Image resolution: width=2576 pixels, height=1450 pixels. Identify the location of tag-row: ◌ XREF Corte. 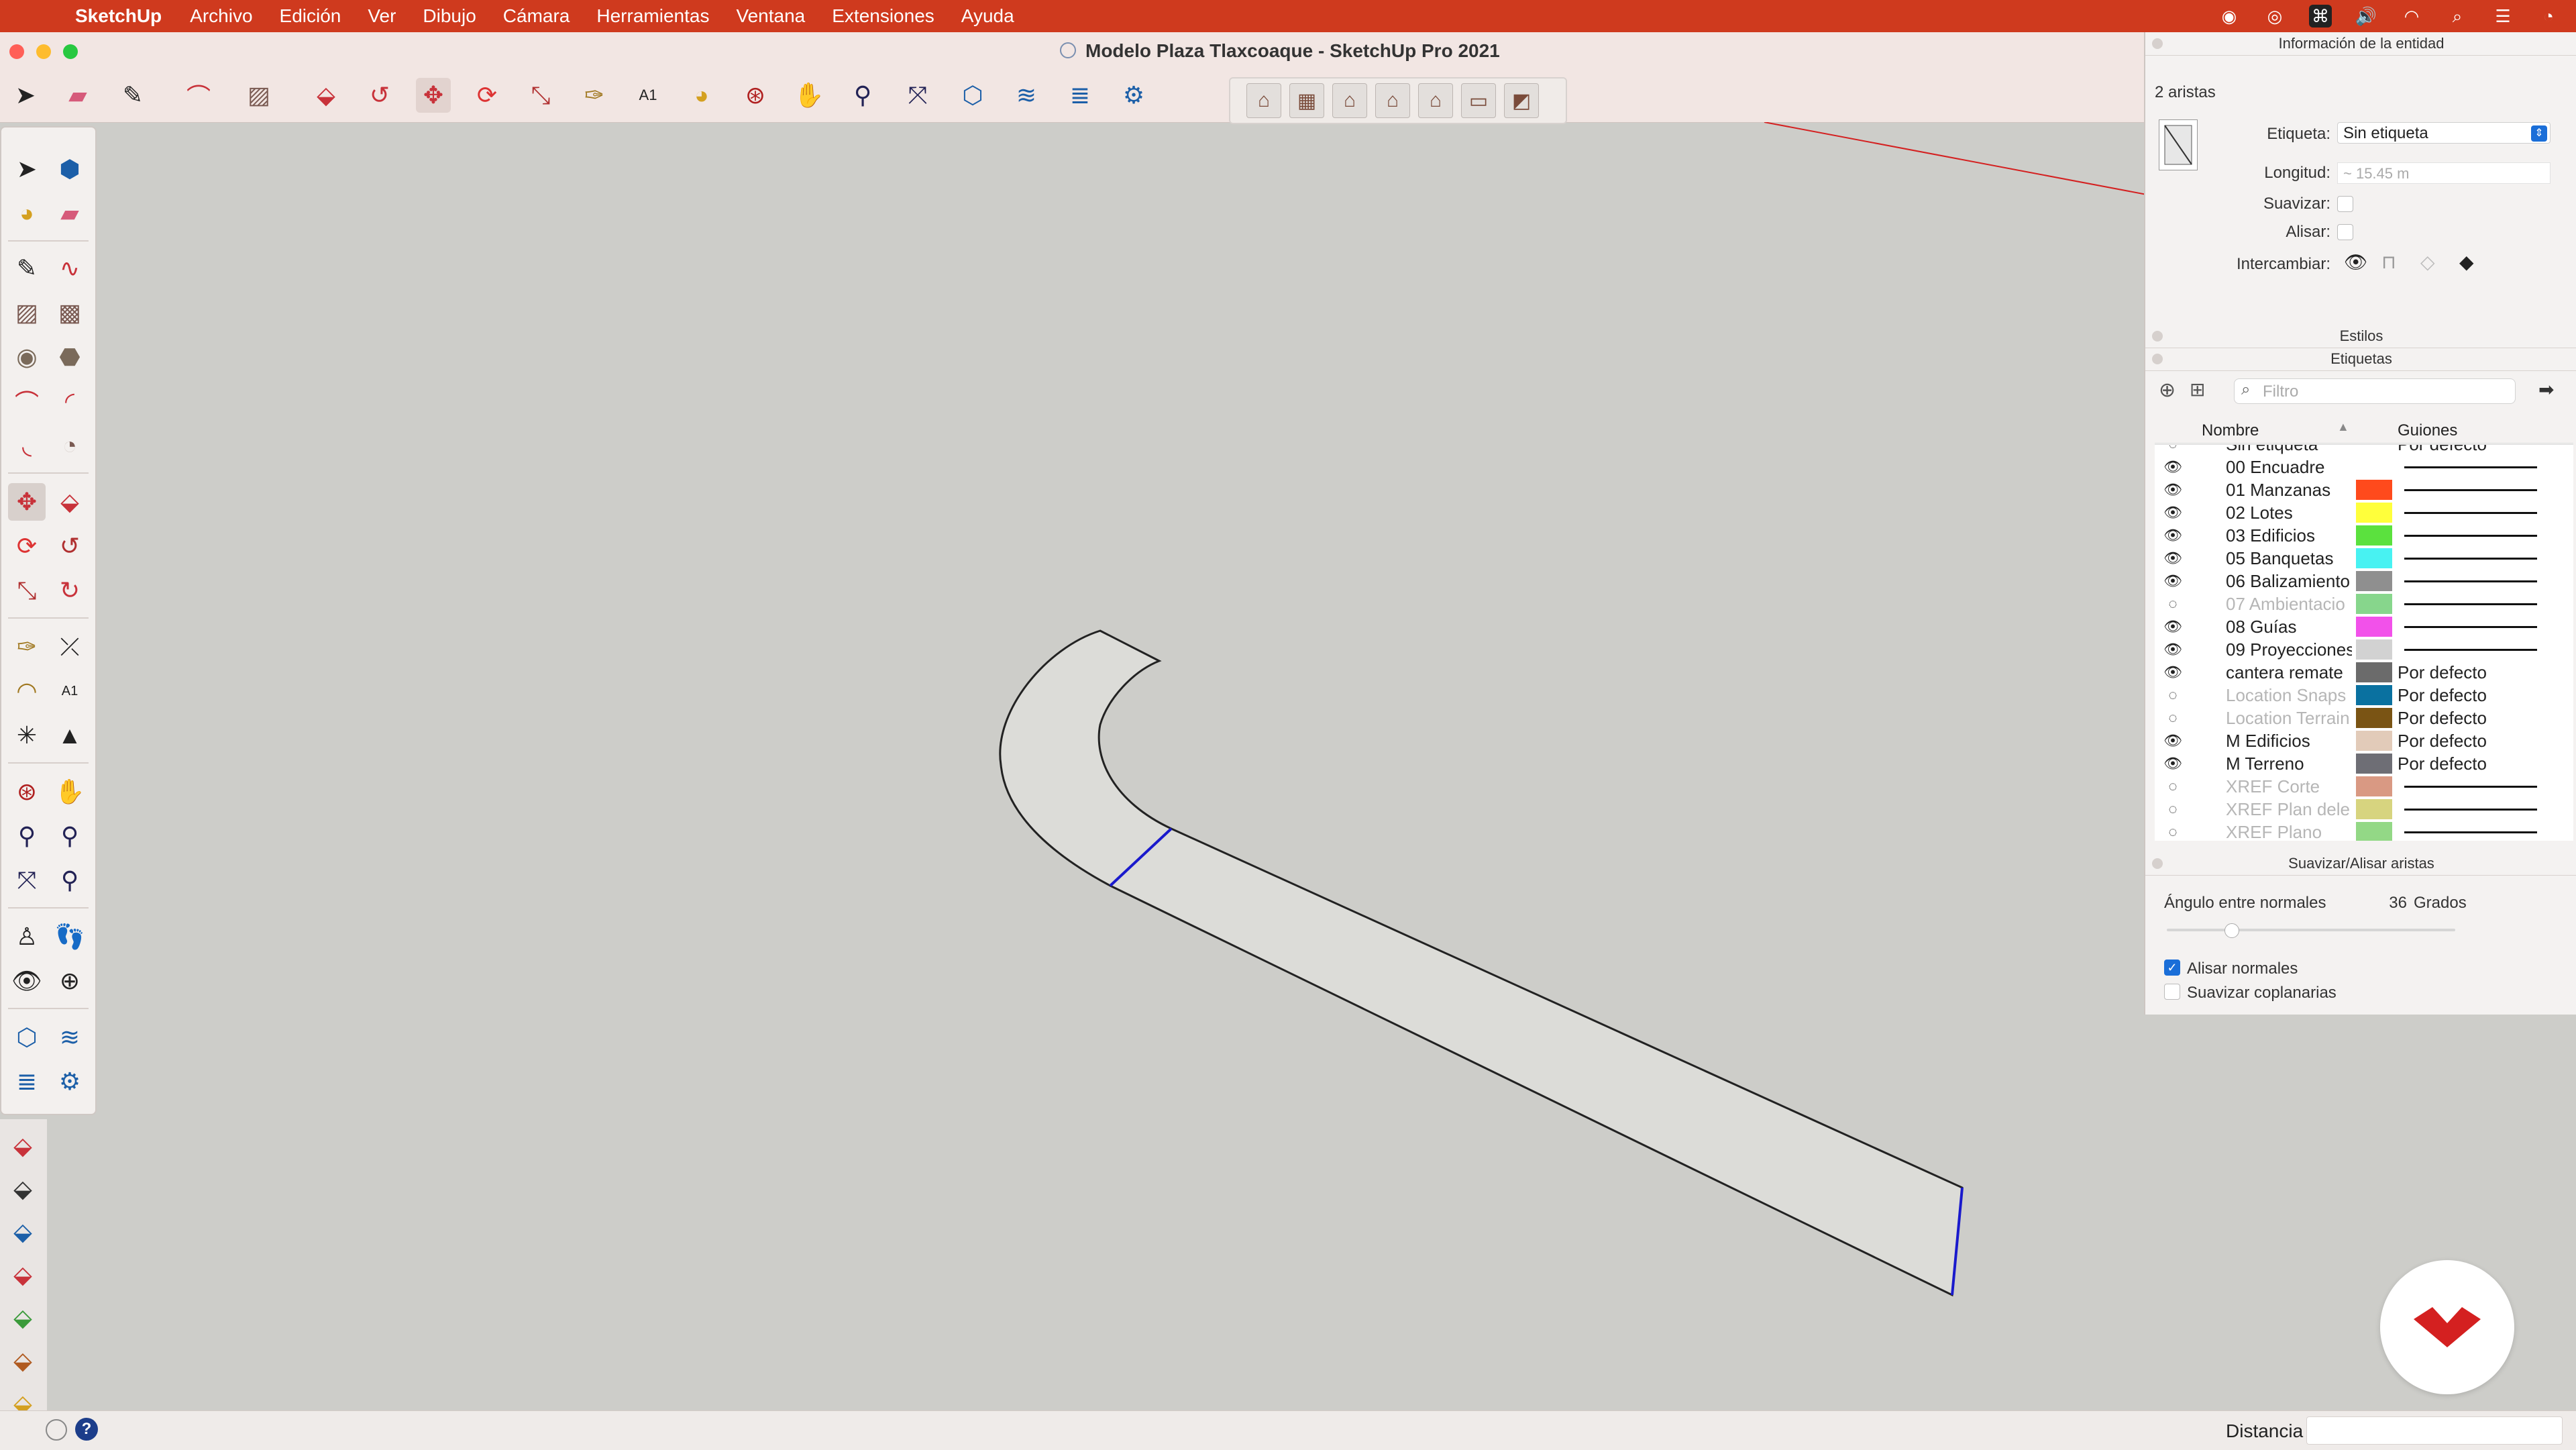
(2364, 786).